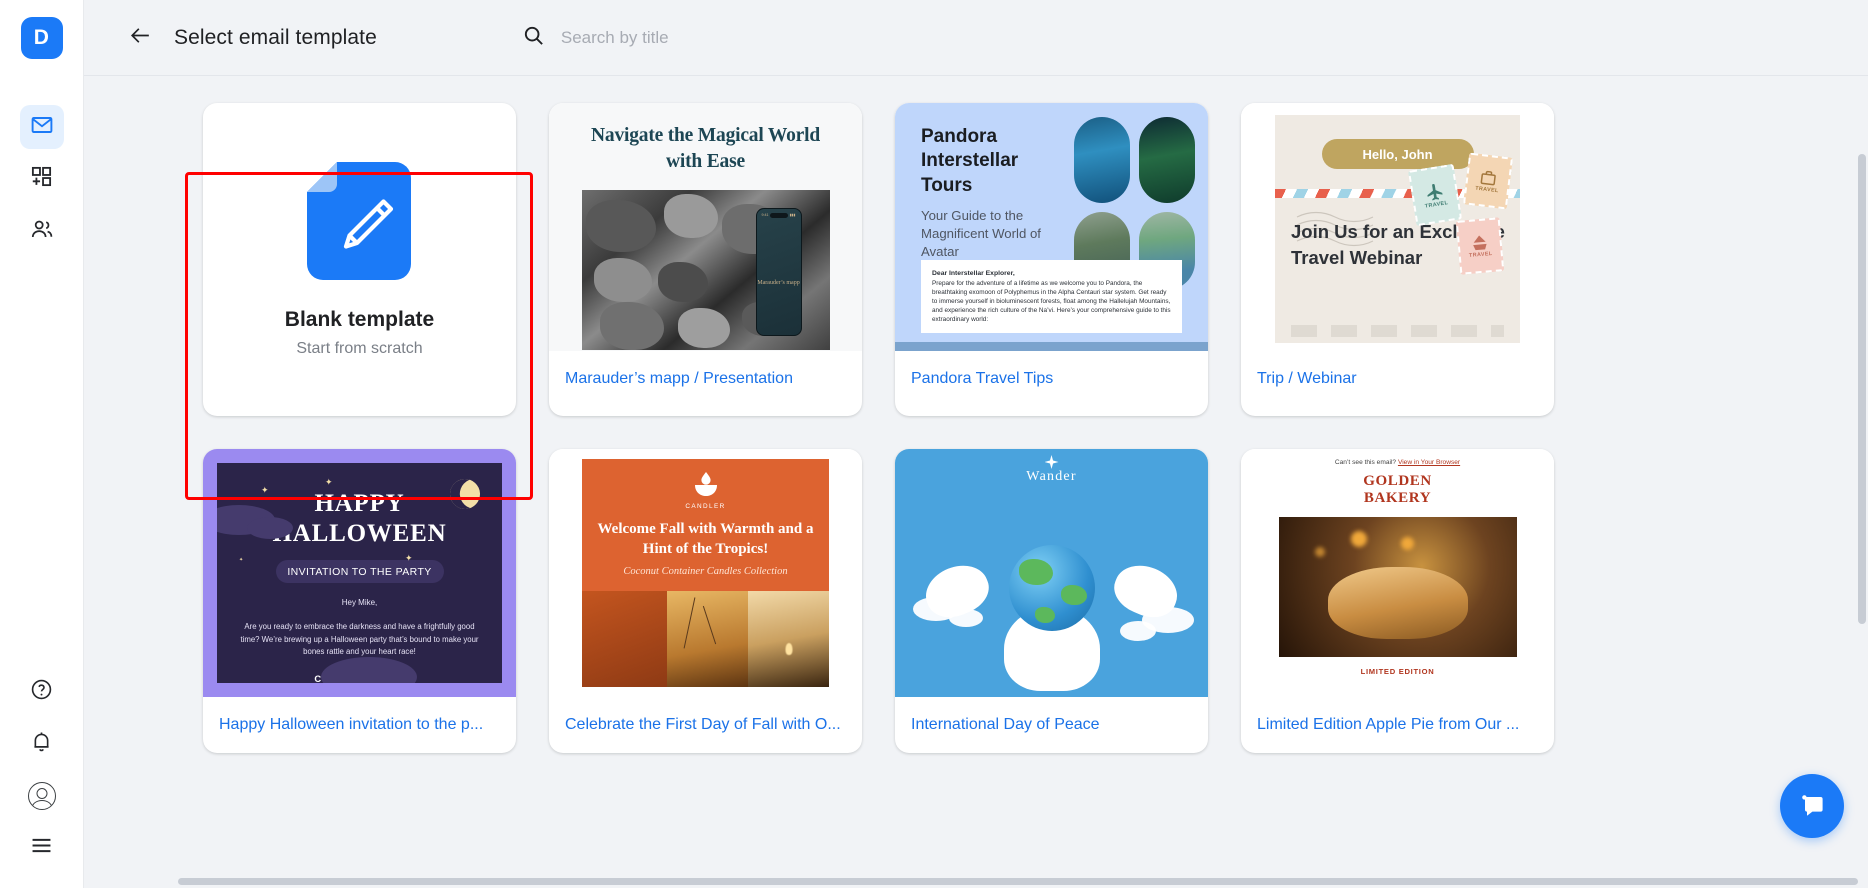 This screenshot has height=888, width=1868. I want to click on brand-line2: BAKERY, so click(1397, 498).